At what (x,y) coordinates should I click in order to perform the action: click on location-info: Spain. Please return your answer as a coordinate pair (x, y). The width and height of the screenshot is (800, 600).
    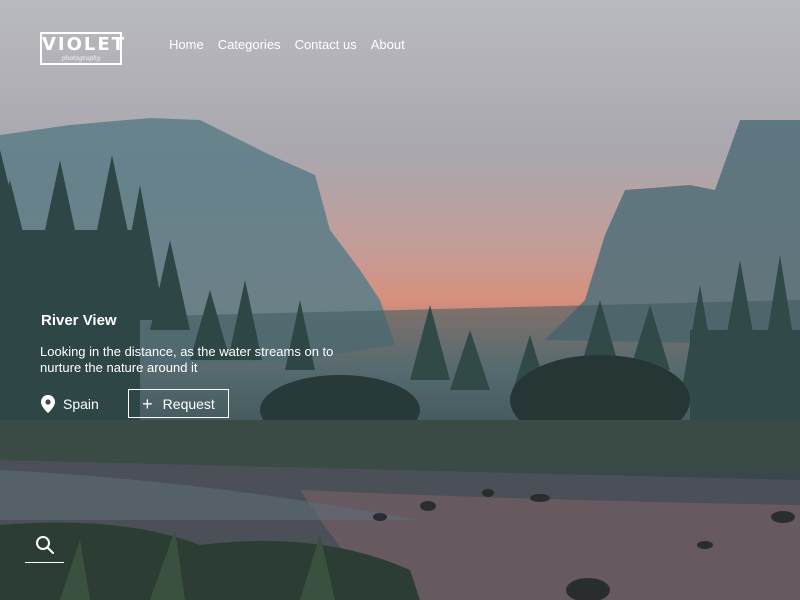
    Looking at the image, I should click on (70, 404).